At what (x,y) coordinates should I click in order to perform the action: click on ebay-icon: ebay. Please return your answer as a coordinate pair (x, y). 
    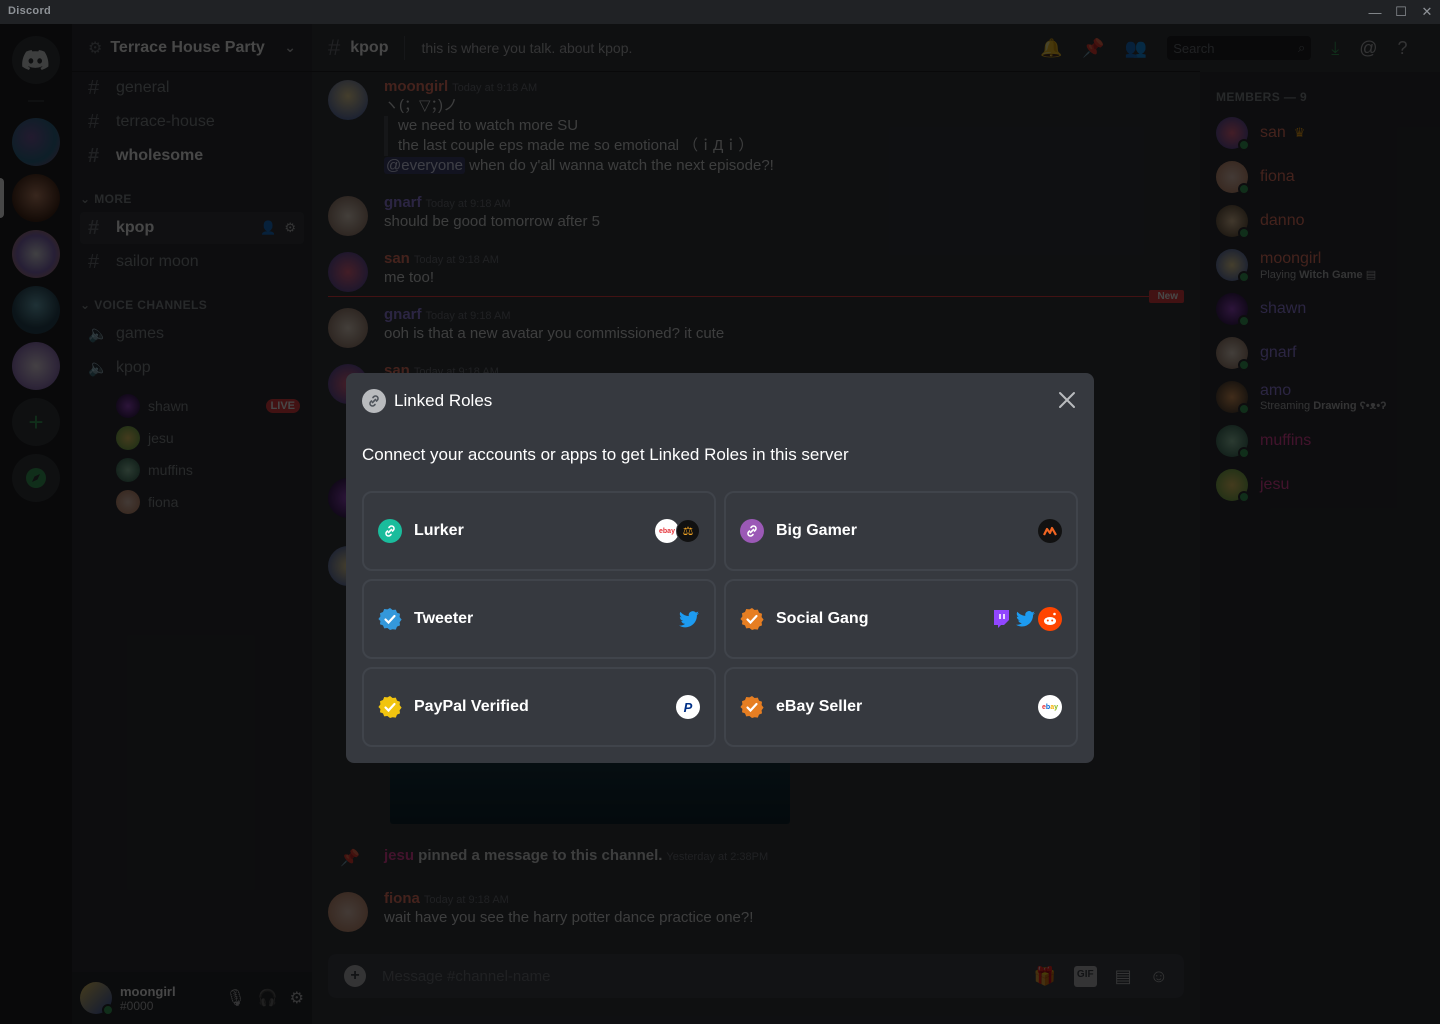
    Looking at the image, I should click on (1050, 707).